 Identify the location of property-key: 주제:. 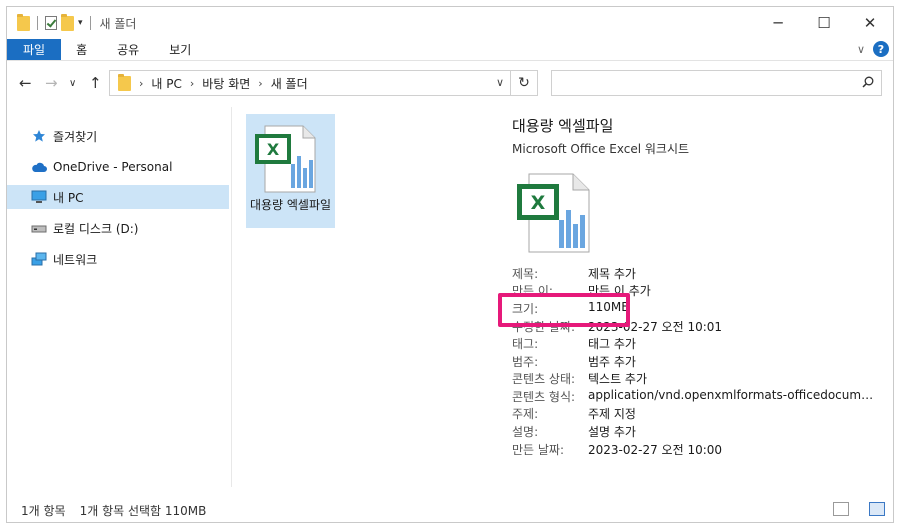
(525, 414).